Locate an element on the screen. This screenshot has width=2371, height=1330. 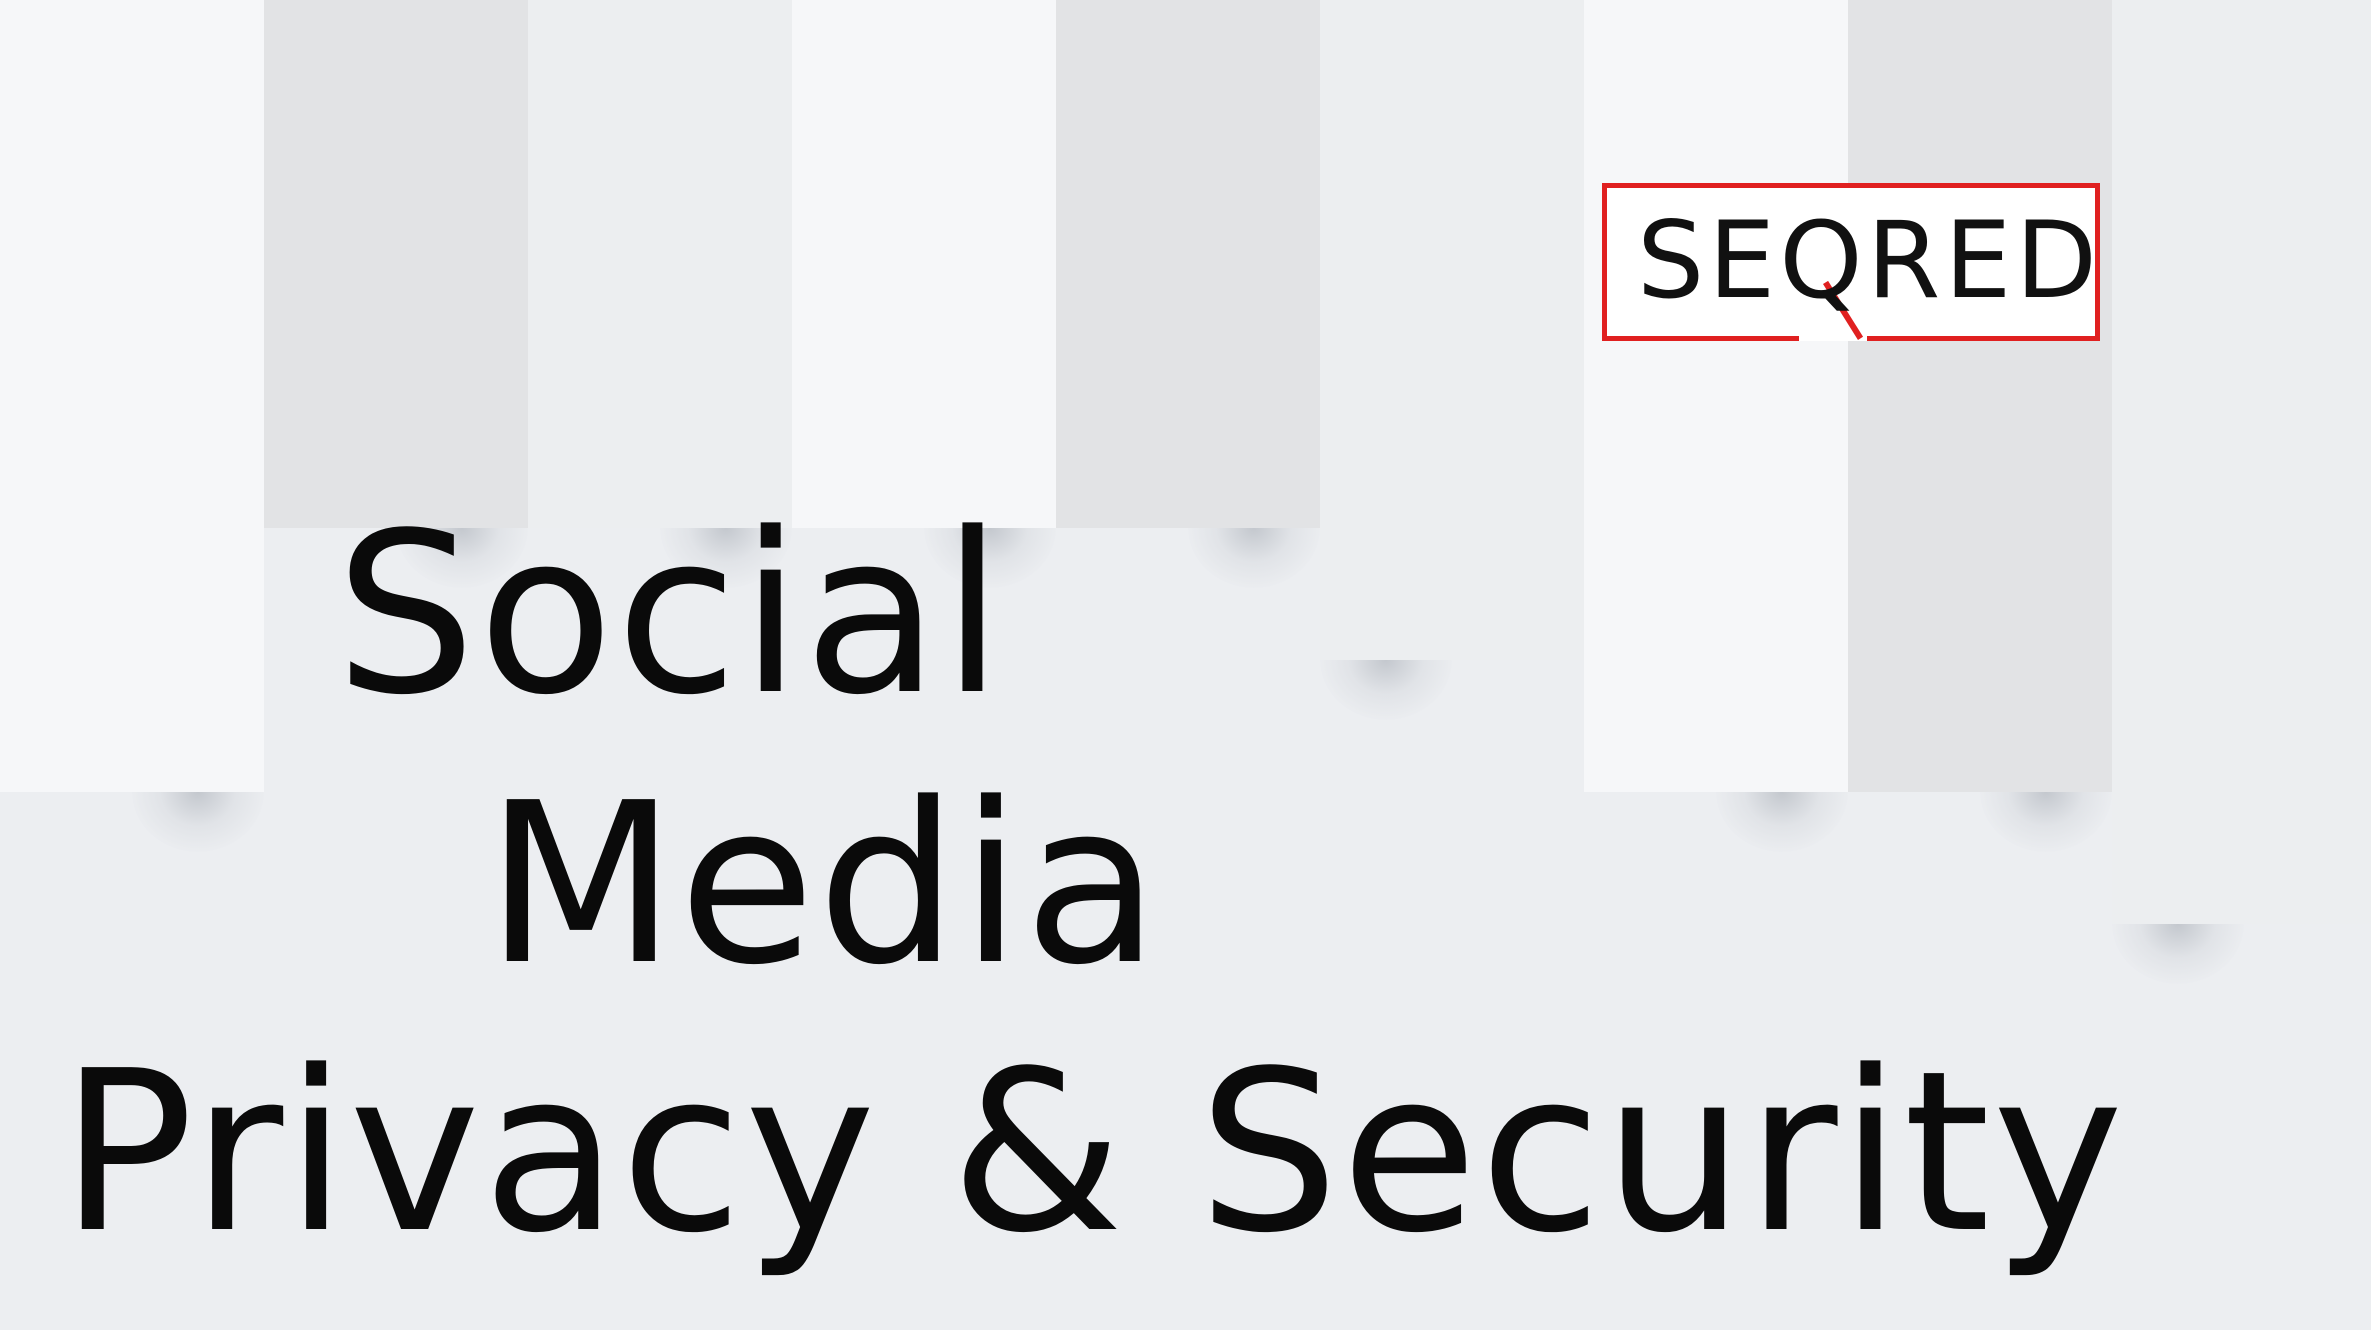
title-line-media: Media is located at coordinates (823, 885).